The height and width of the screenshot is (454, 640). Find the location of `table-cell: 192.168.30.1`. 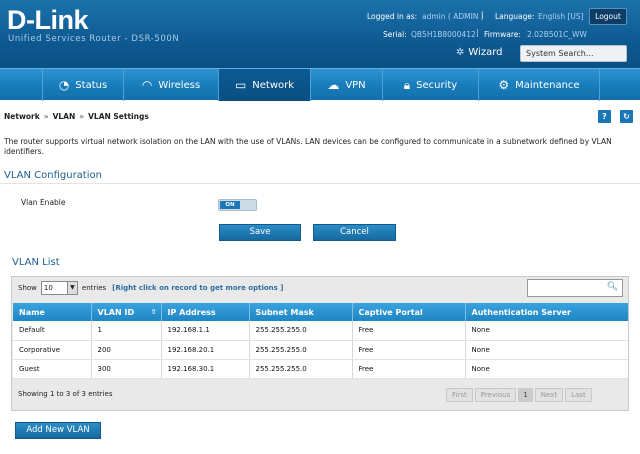

table-cell: 192.168.30.1 is located at coordinates (205, 369).